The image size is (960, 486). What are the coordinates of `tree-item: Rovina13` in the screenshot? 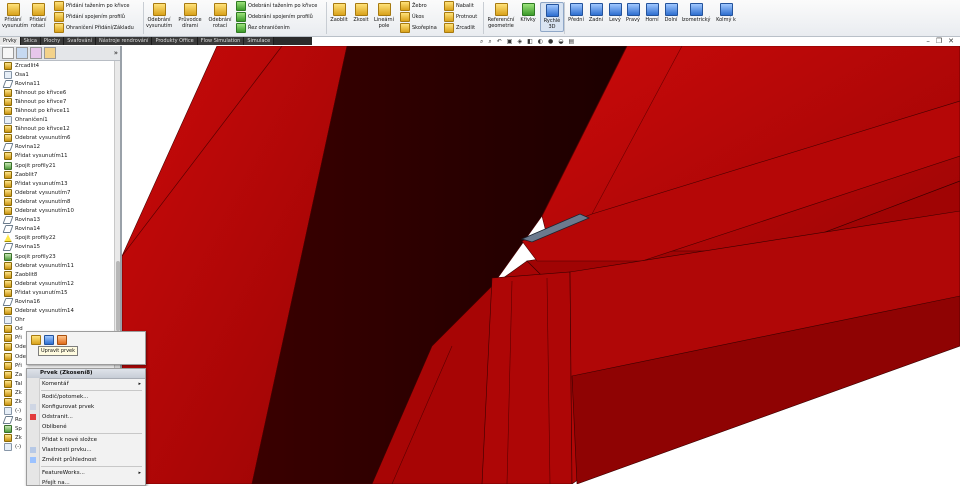 It's located at (57, 220).